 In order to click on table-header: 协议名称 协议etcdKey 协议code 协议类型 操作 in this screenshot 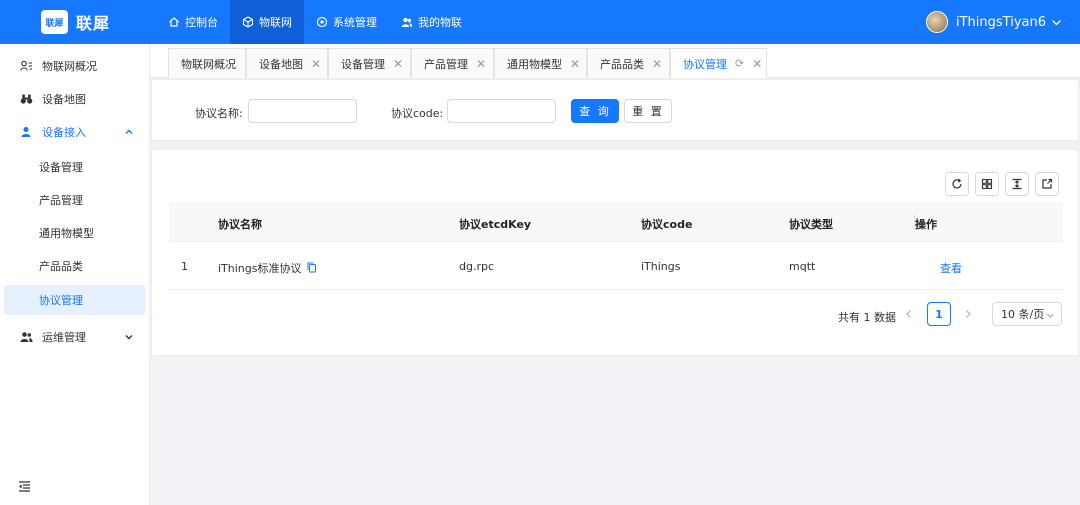, I will do `click(616, 222)`.